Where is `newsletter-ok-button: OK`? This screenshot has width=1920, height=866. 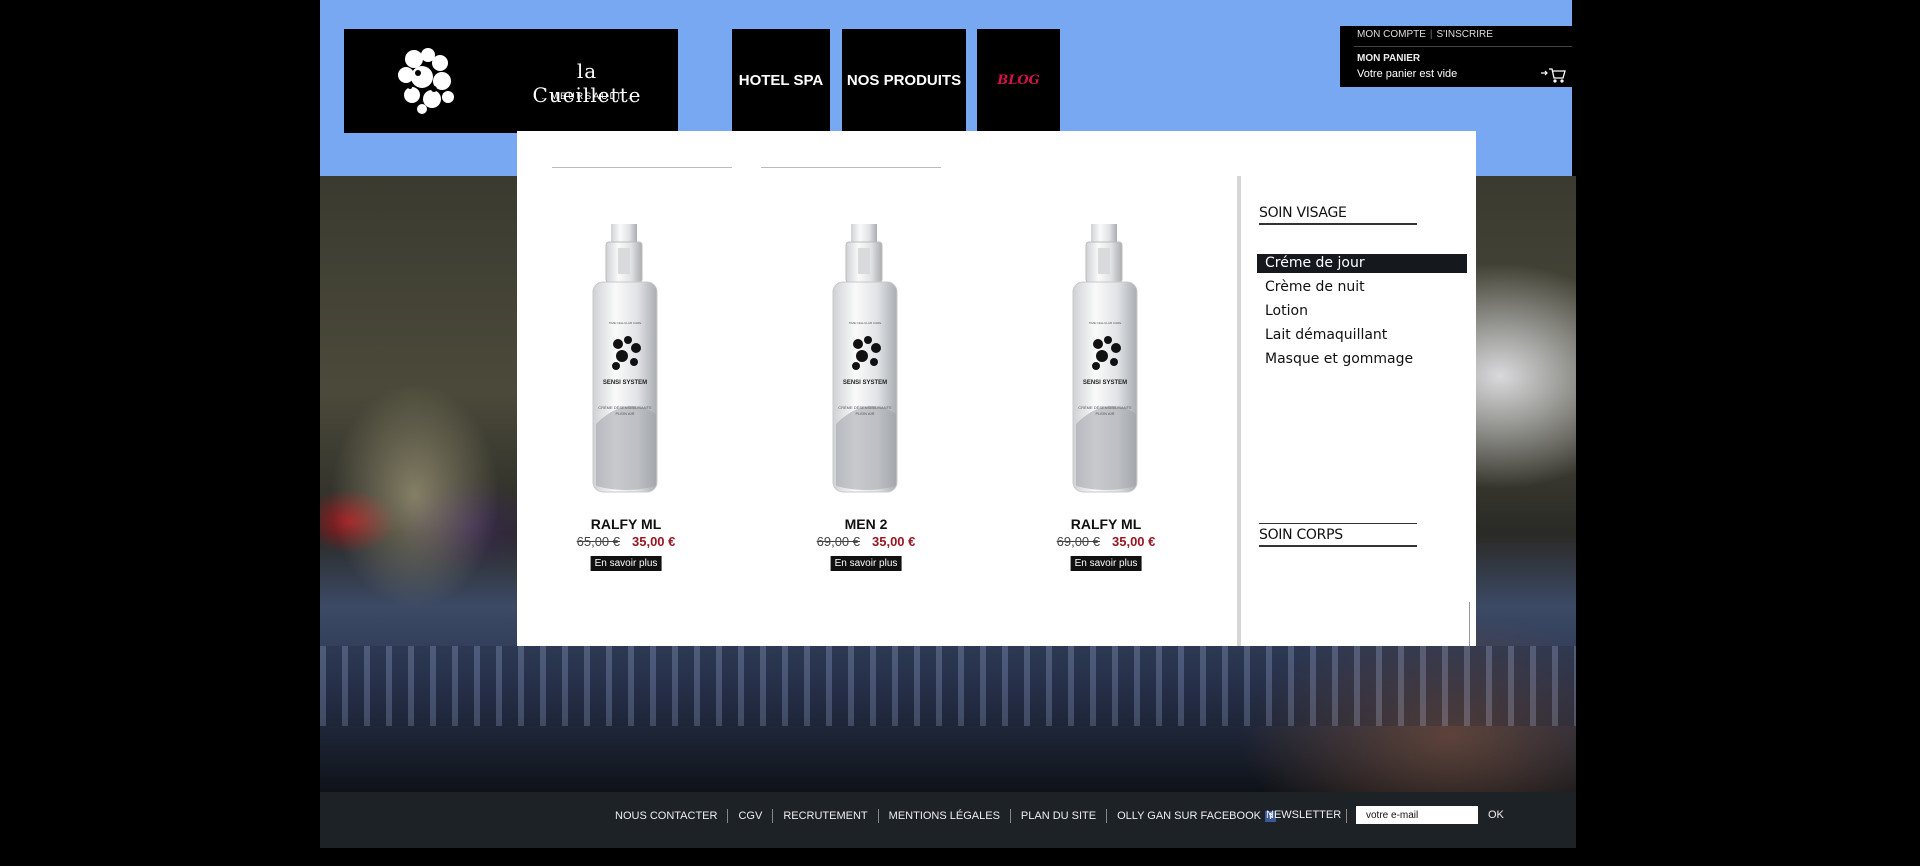
newsletter-ok-button: OK is located at coordinates (1496, 815).